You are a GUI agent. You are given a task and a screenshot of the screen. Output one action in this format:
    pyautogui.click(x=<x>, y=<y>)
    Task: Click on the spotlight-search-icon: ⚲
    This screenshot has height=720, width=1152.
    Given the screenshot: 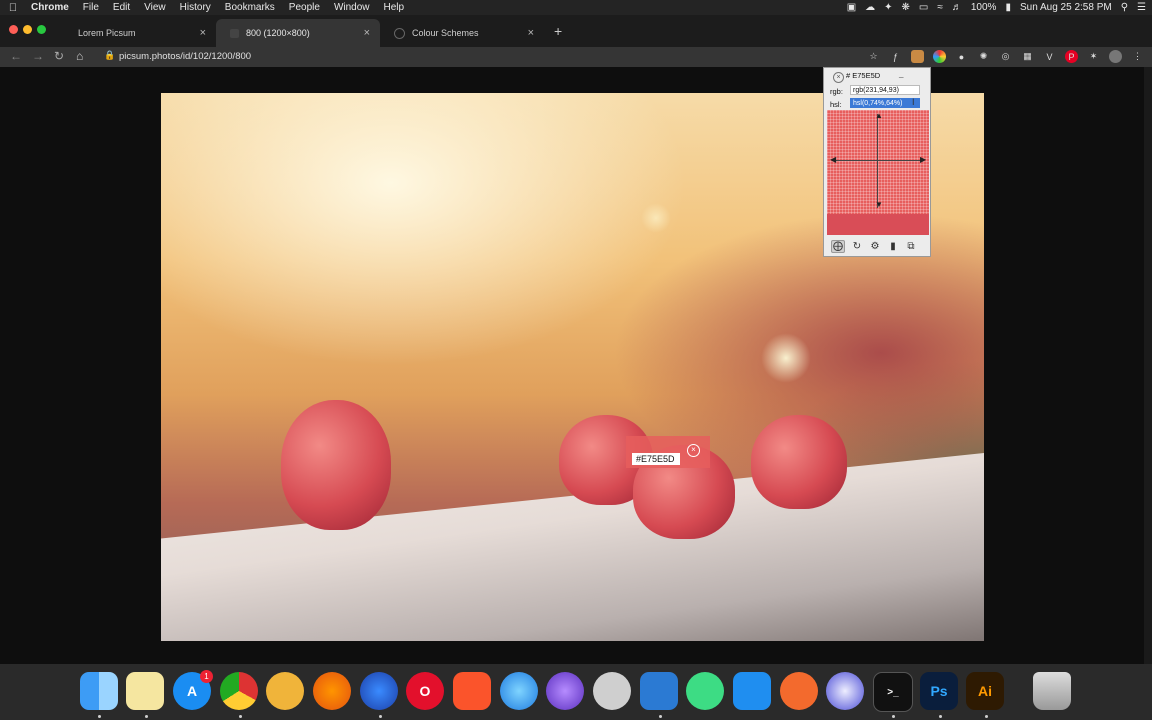 What is the action you would take?
    pyautogui.click(x=1124, y=7)
    